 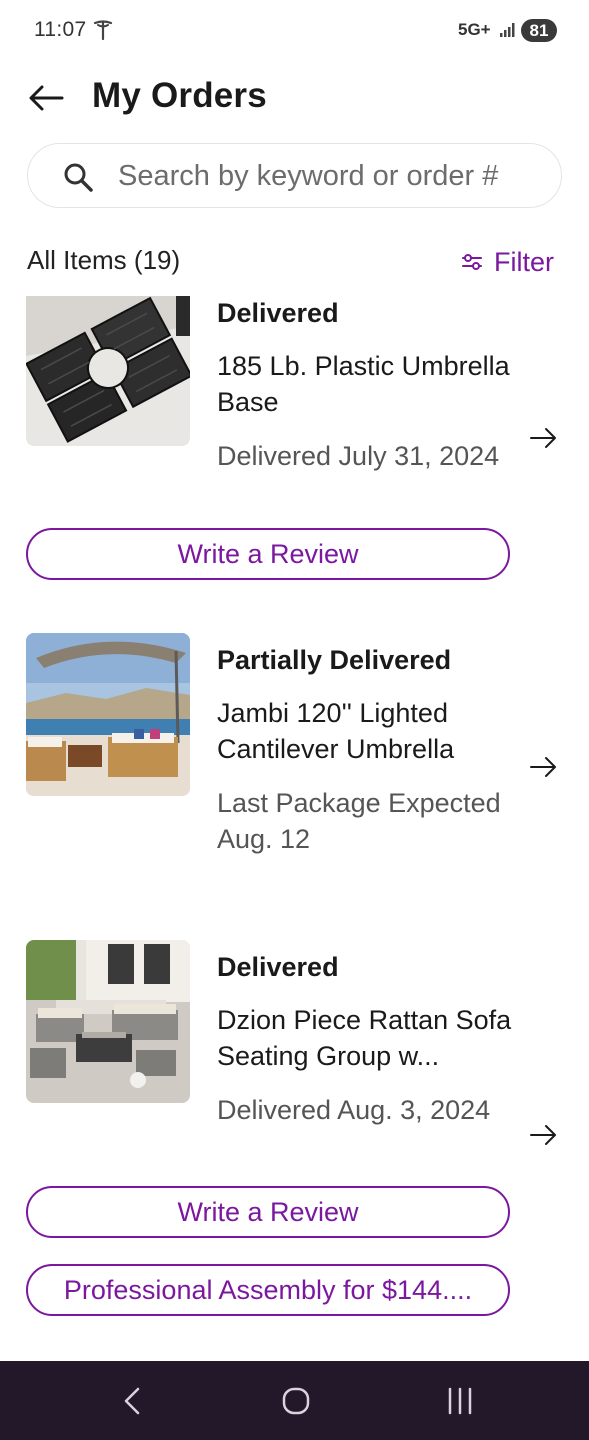 I want to click on status-time: 11:07, so click(x=60, y=29).